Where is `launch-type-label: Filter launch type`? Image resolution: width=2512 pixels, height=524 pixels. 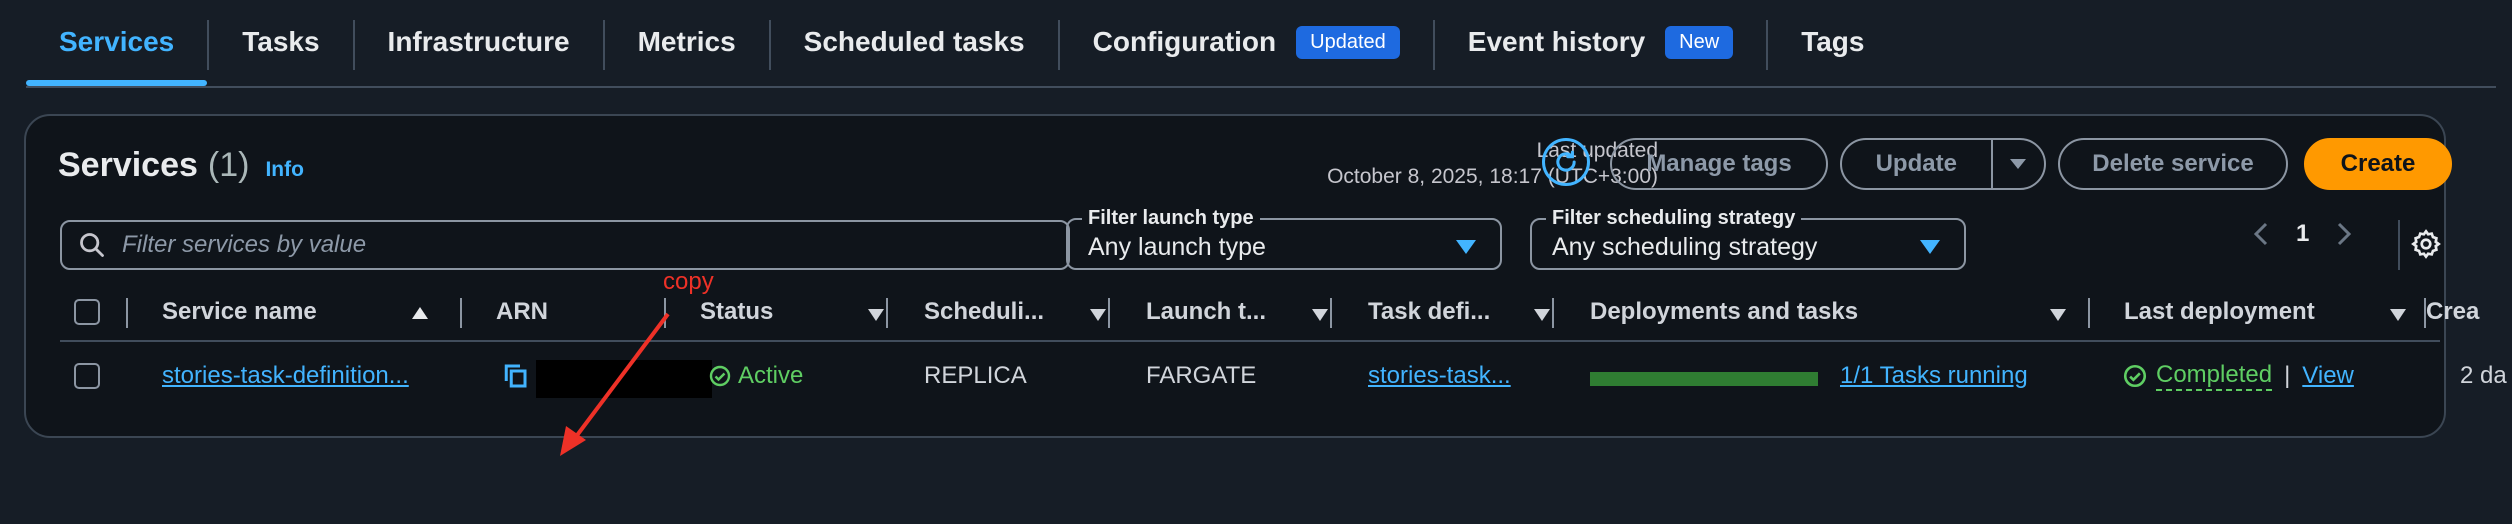
launch-type-label: Filter launch type is located at coordinates (1171, 218).